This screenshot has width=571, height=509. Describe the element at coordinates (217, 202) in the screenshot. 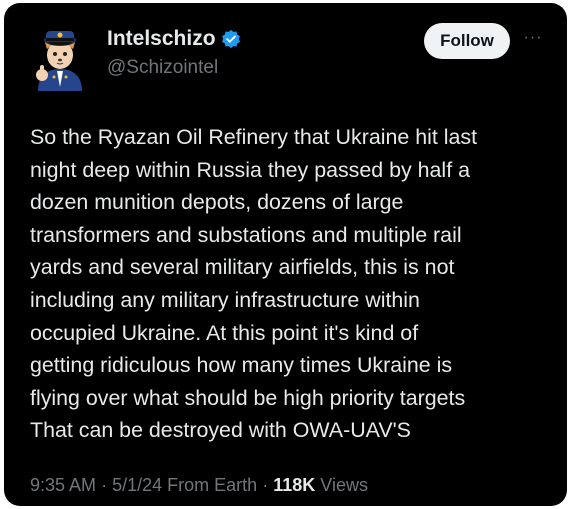

I see `tweet-text-line: dozen munition depots, dozens of large` at that location.